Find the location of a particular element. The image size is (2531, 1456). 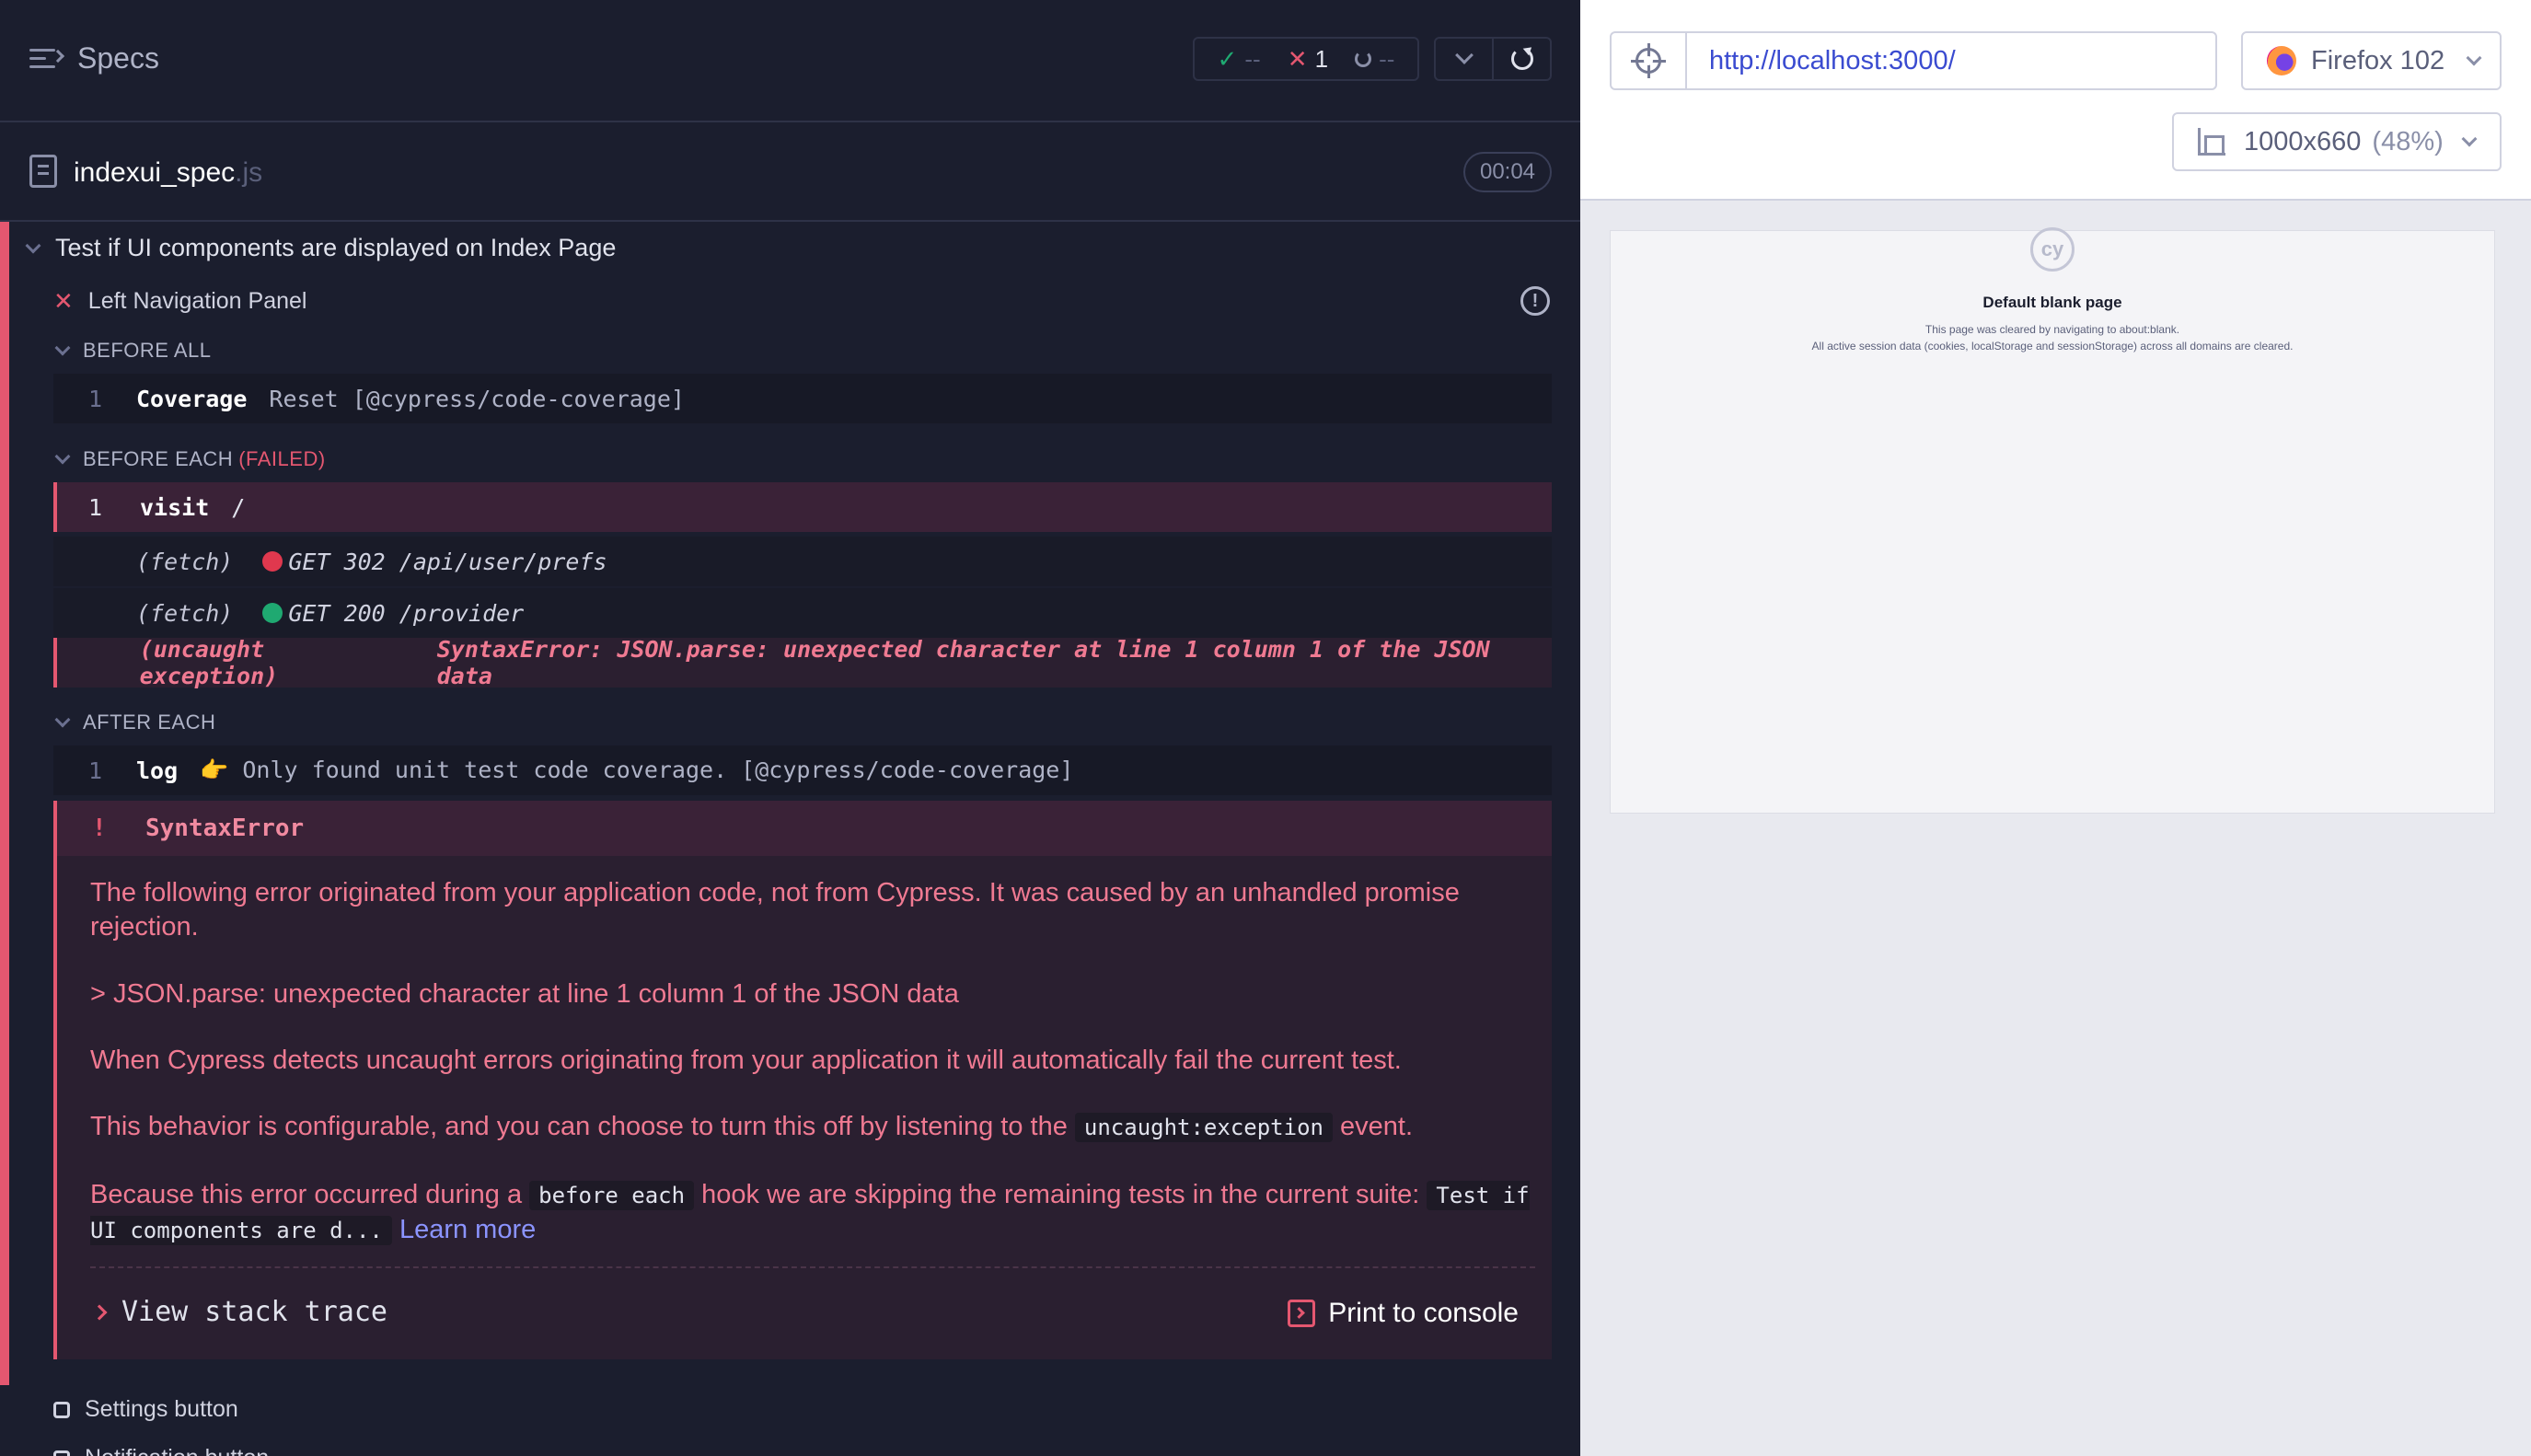

command-row: (fetch) GET 302 /api/user/prefs is located at coordinates (803, 561).